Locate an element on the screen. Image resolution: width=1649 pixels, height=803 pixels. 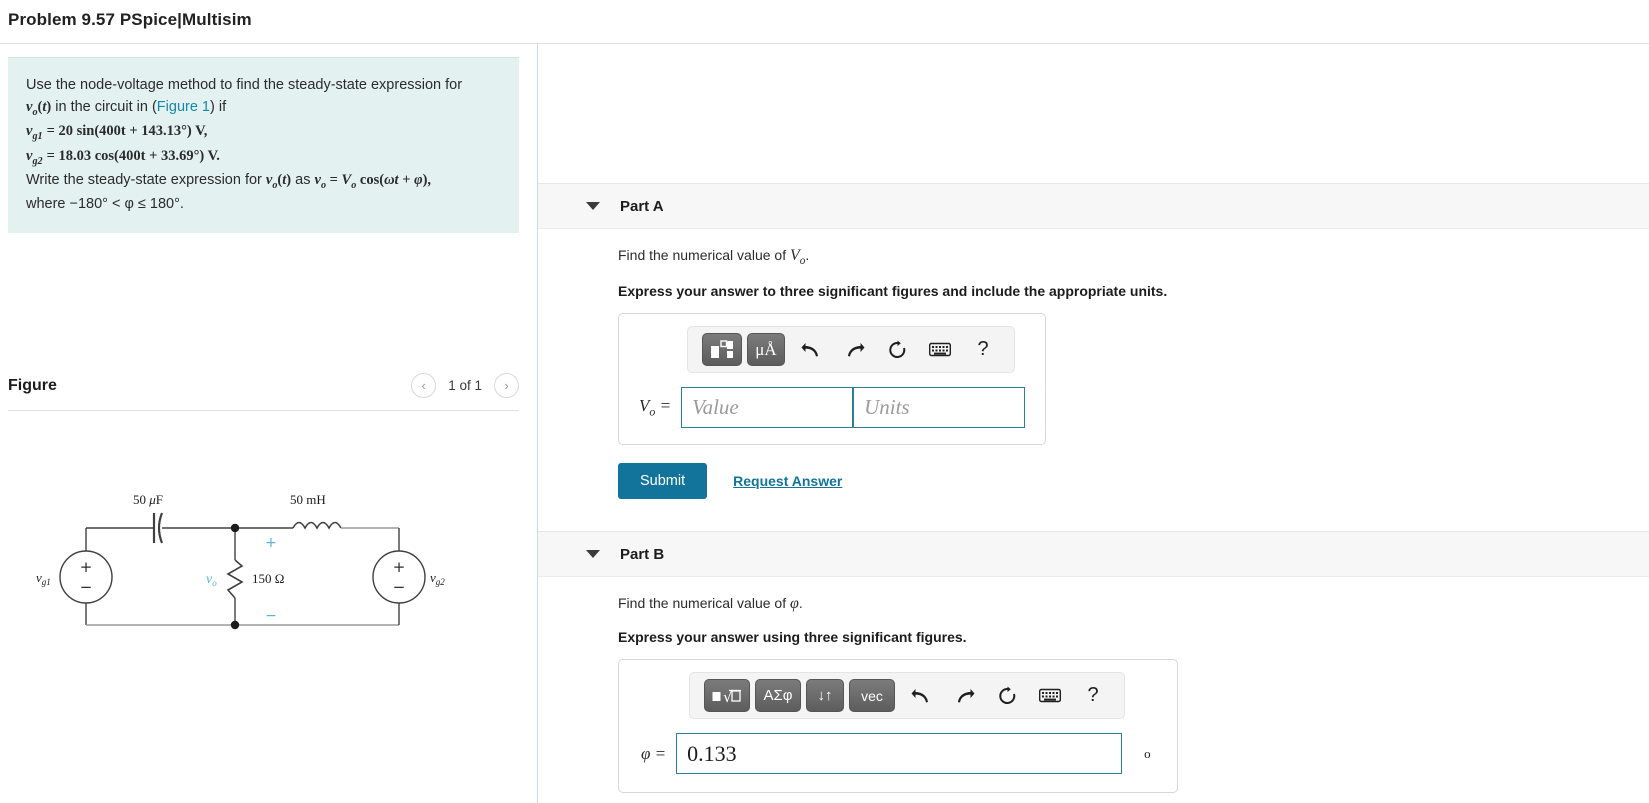
part-a-prompt: Find the numerical value of Vo. is located at coordinates (714, 257).